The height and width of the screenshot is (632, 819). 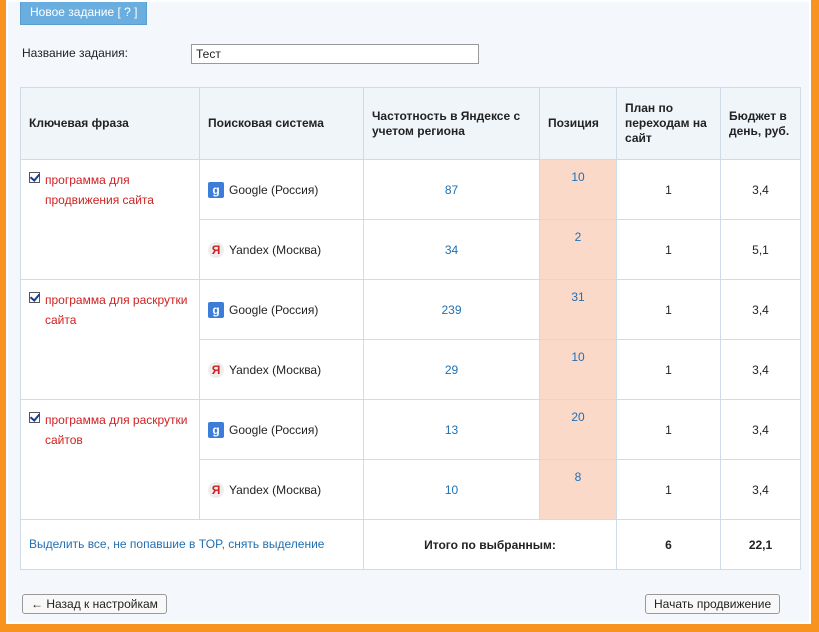 I want to click on position-value: 20, so click(x=578, y=429).